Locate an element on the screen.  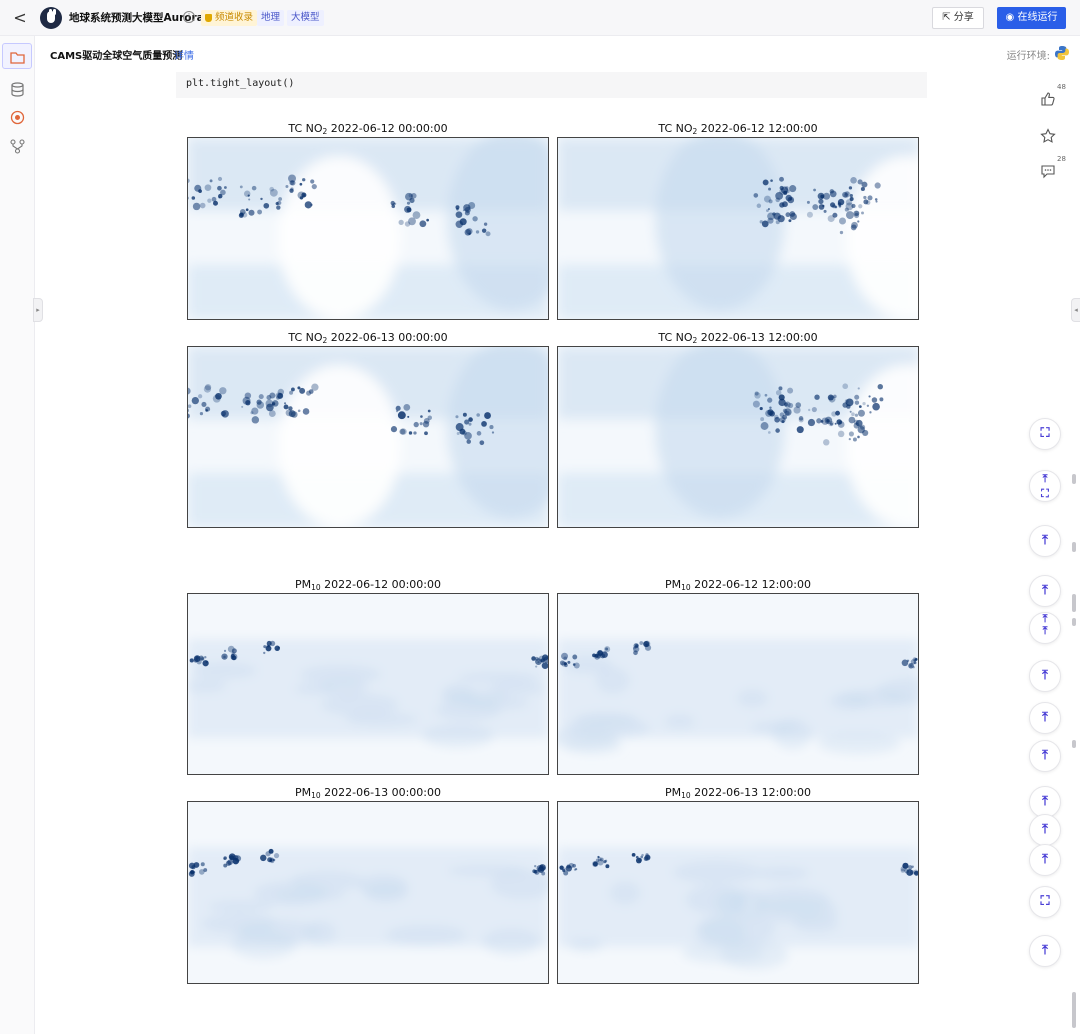
panel-title: PM10 2022-06-13 00:00:00 is located at coordinates (368, 793).